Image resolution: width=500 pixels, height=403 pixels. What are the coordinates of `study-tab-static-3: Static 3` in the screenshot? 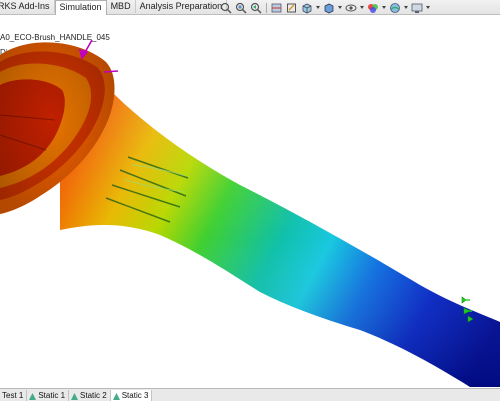 It's located at (131, 395).